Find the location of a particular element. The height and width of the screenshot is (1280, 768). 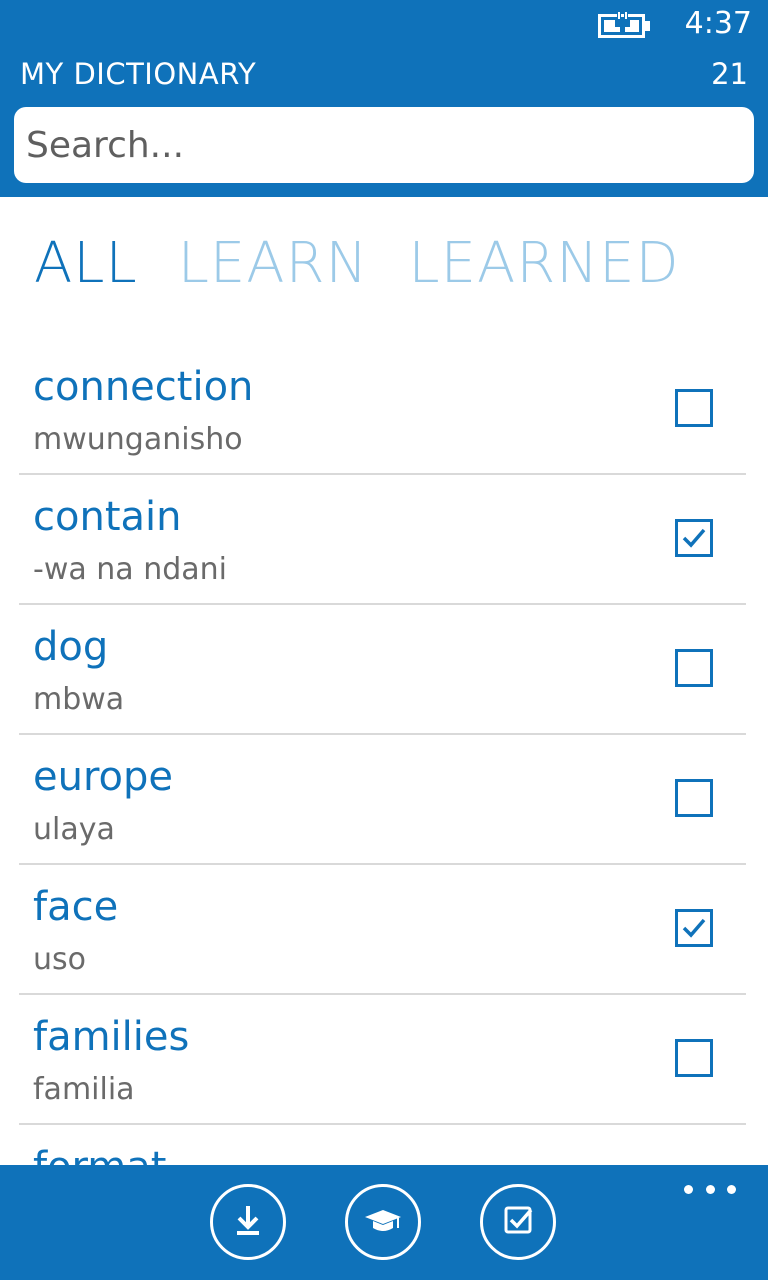

more-dots-icon is located at coordinates (710, 1189).